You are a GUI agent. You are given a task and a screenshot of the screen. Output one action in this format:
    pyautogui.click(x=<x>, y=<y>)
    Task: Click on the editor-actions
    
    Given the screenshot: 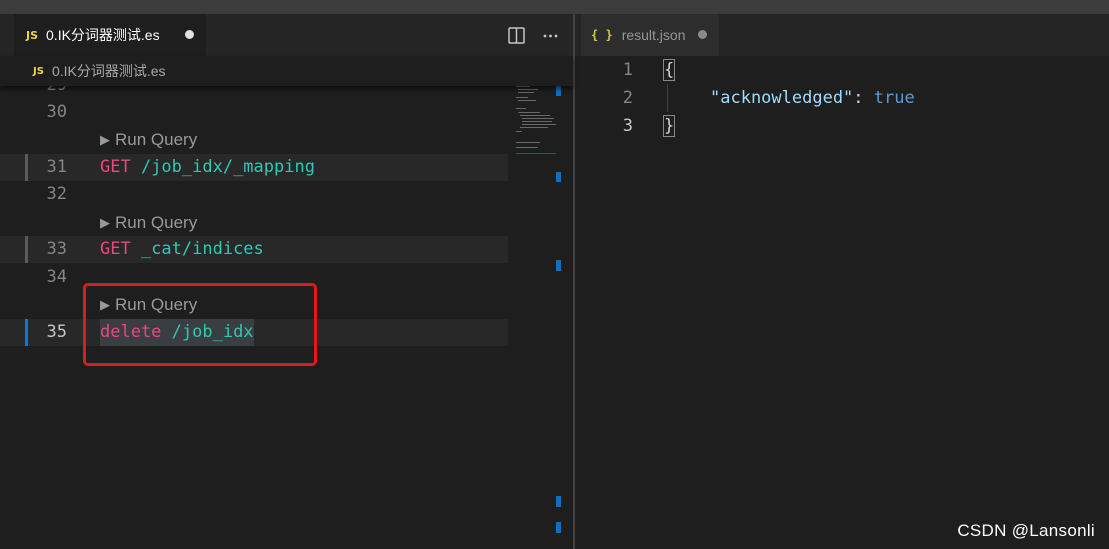 What is the action you would take?
    pyautogui.click(x=533, y=35)
    